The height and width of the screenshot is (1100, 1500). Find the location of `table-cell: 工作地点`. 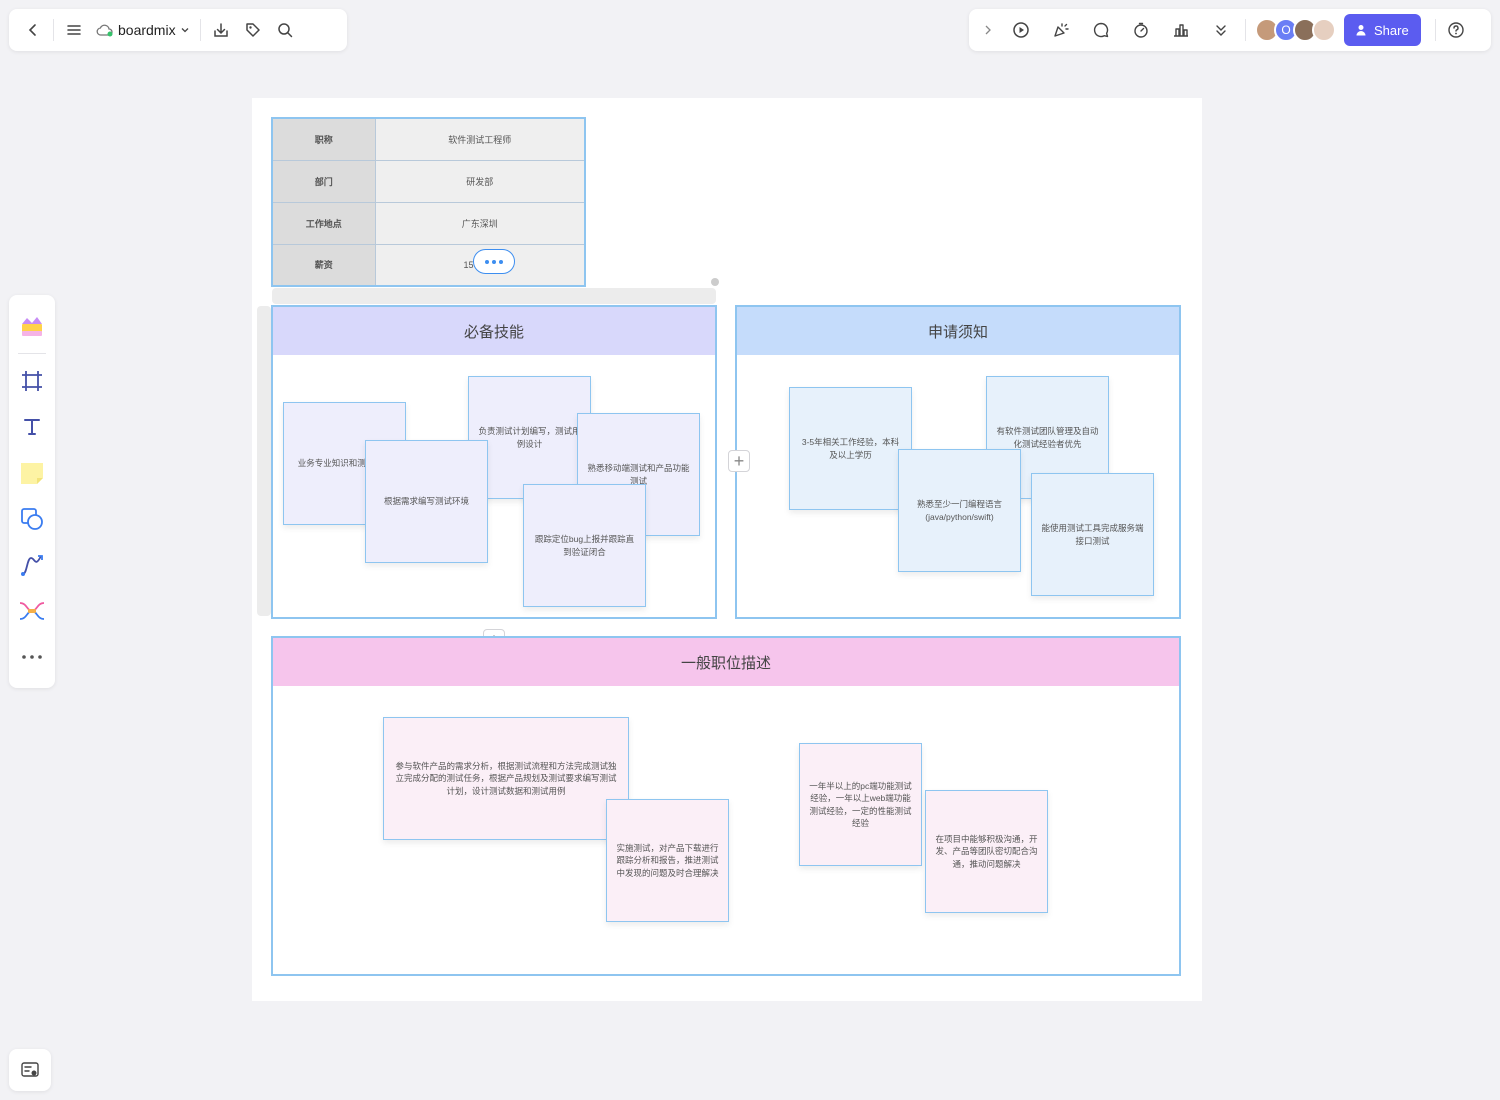

table-cell: 工作地点 is located at coordinates (323, 223).